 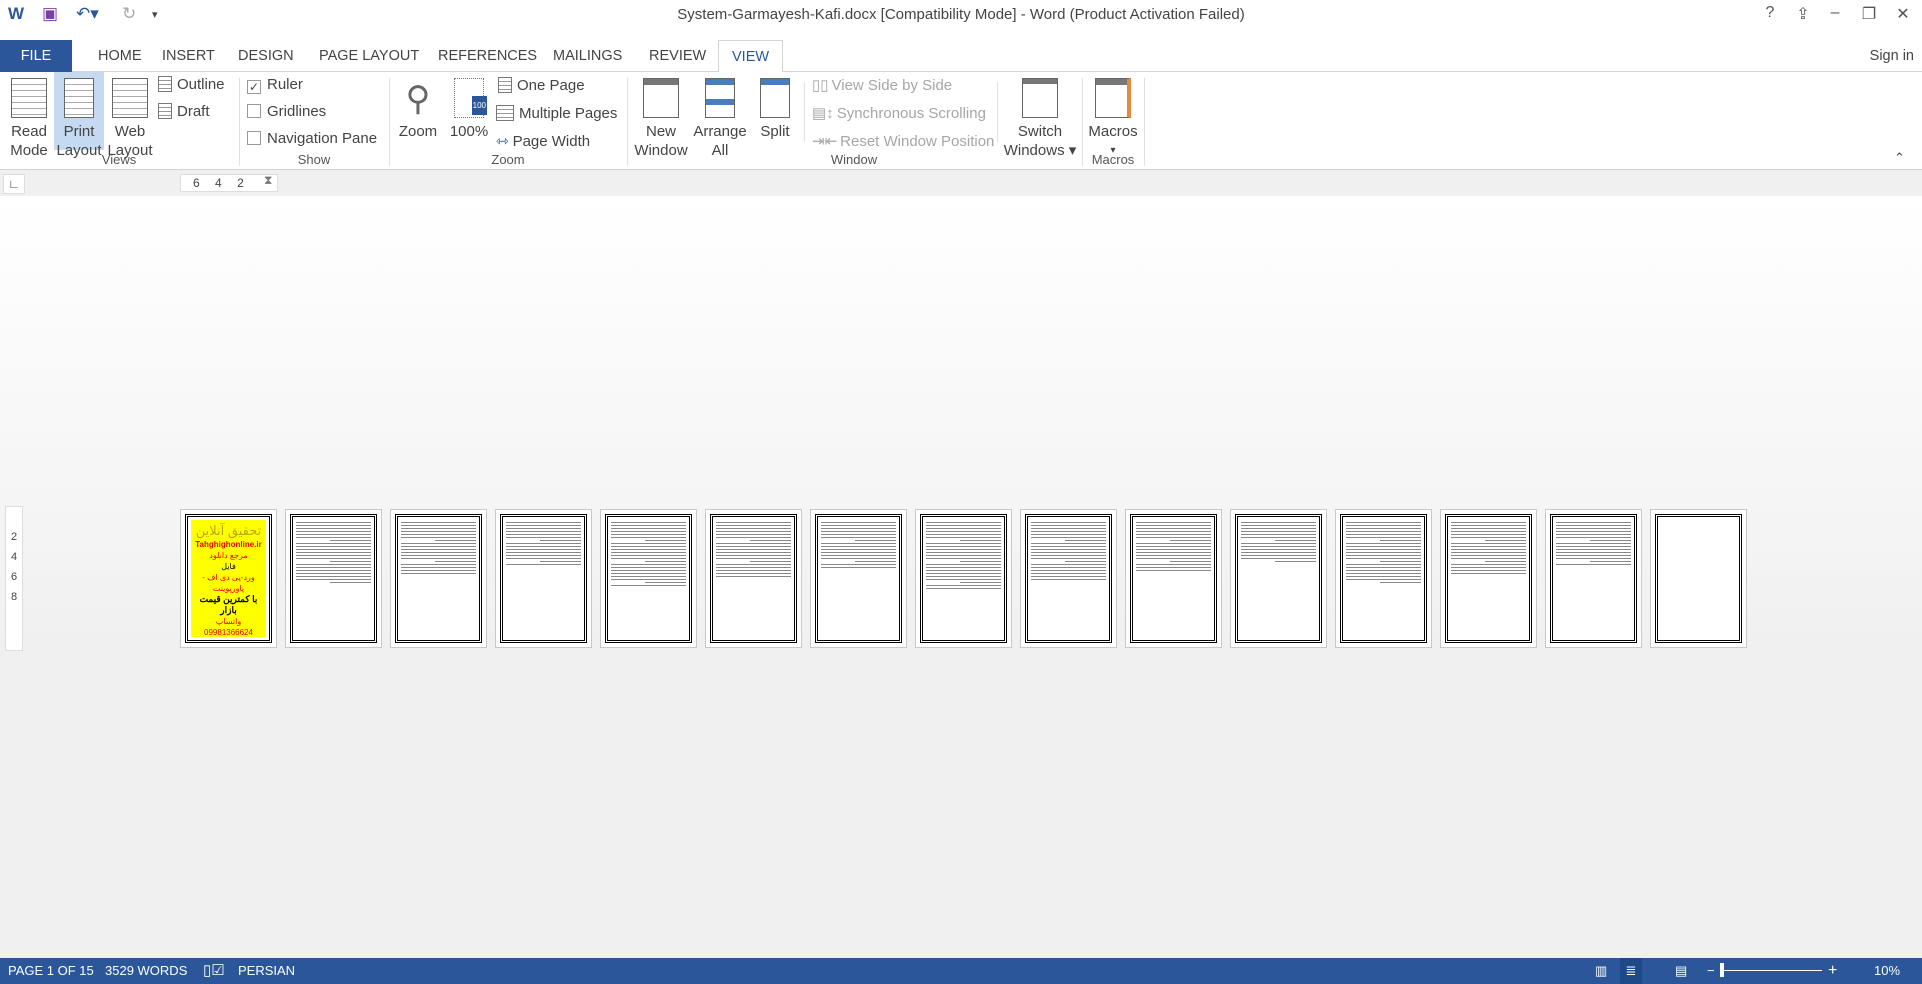 What do you see at coordinates (1903, 14) in the screenshot?
I see `close-icon: ✕` at bounding box center [1903, 14].